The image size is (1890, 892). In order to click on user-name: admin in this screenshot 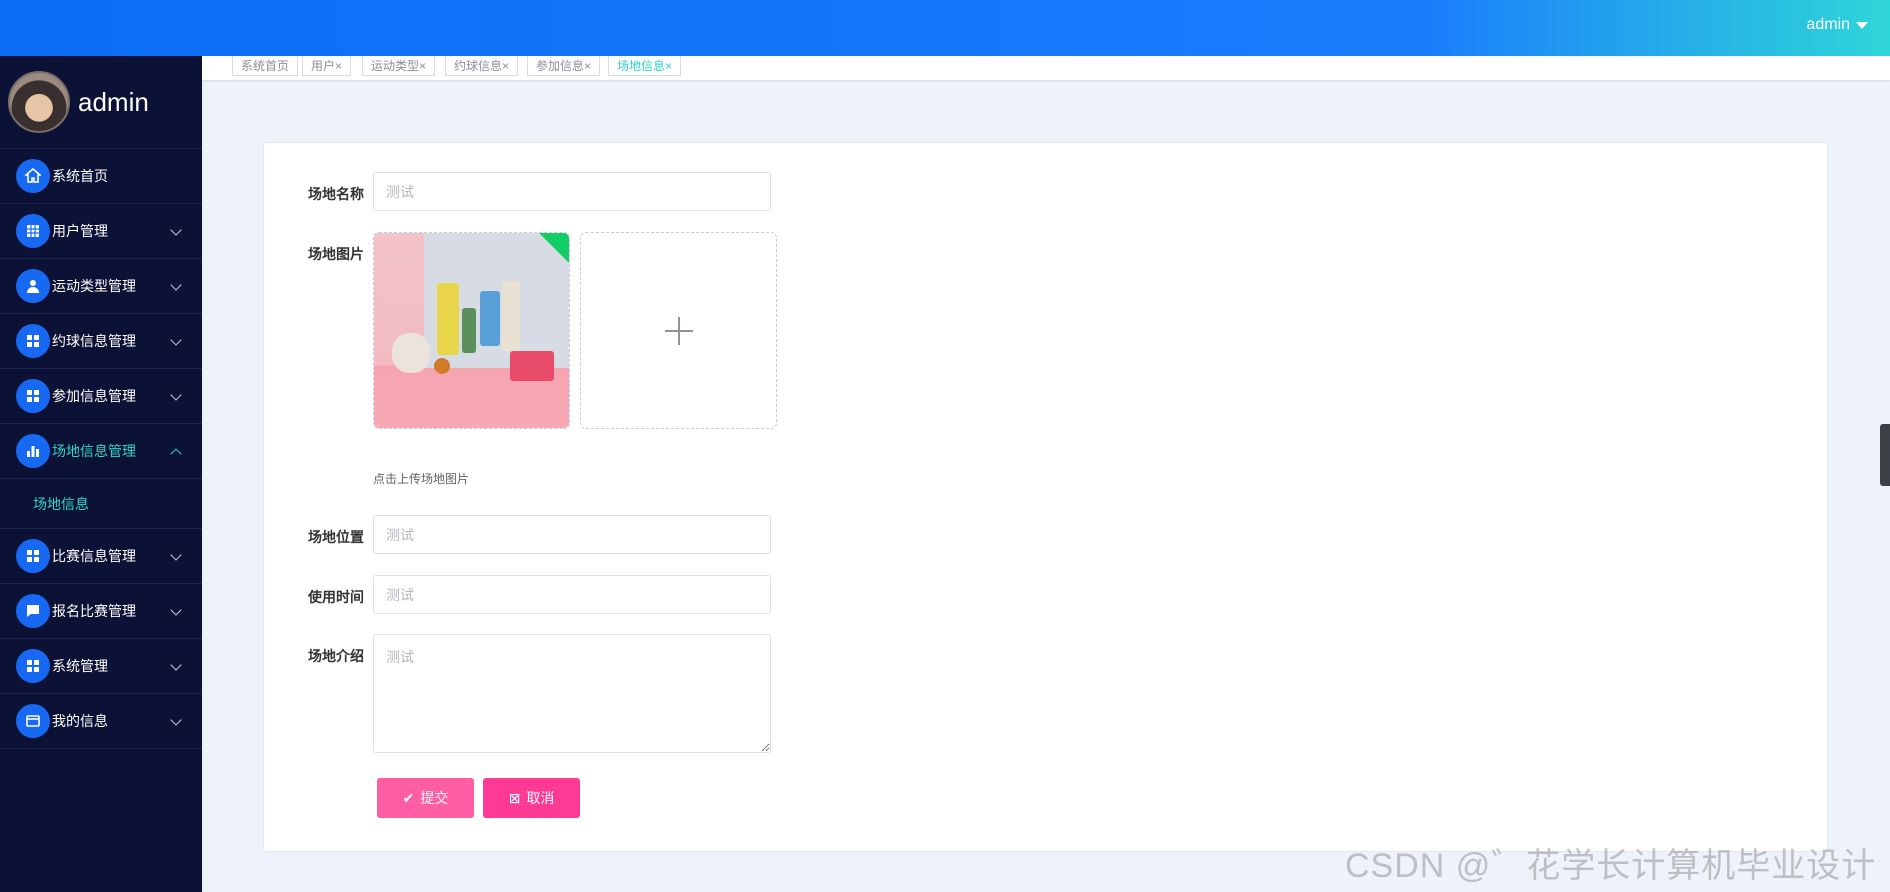, I will do `click(1828, 24)`.